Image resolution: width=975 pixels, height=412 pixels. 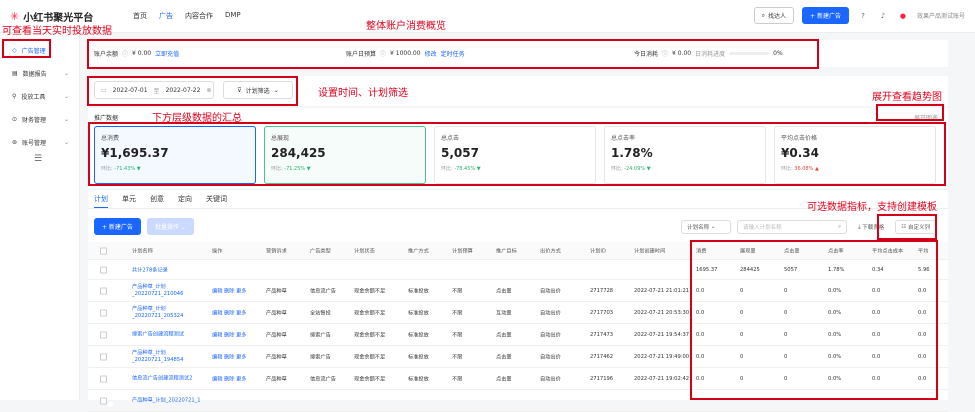 What do you see at coordinates (167, 291) in the screenshot?
I see `plan-name-link: 产品种草_计划_20220721_210046` at bounding box center [167, 291].